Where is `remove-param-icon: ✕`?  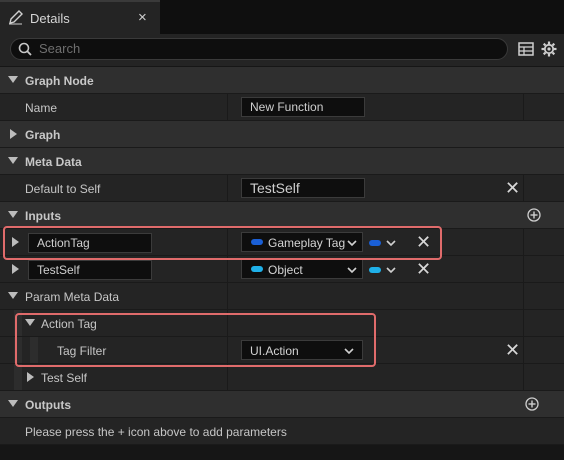
remove-param-icon: ✕ is located at coordinates (423, 269).